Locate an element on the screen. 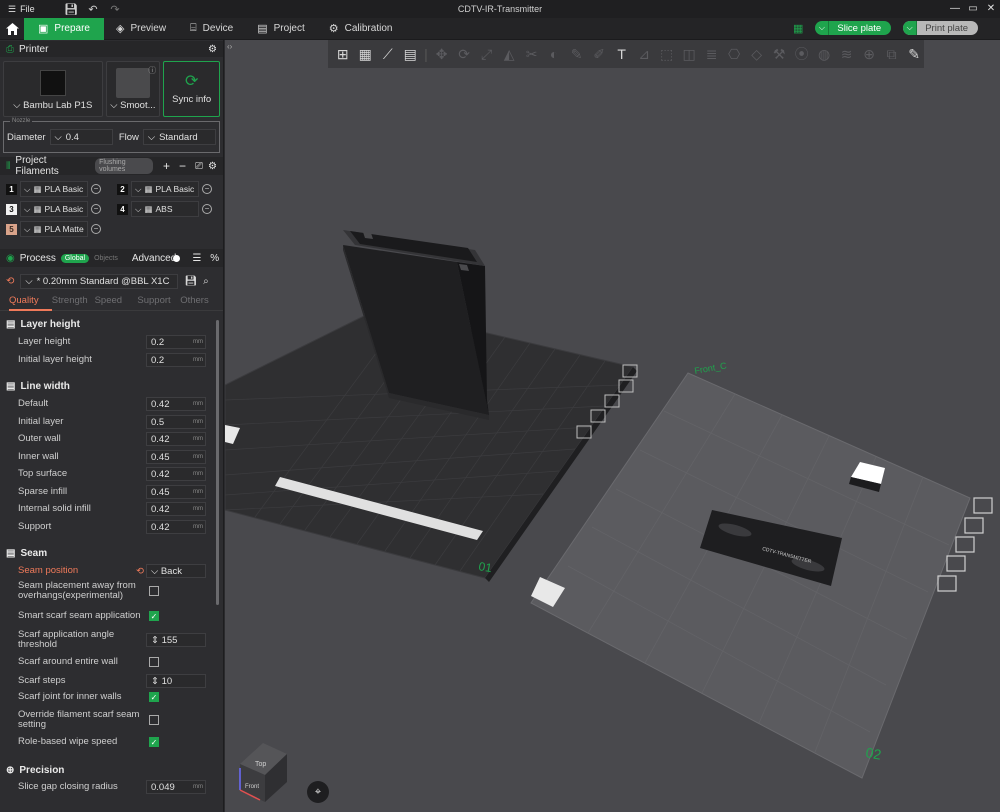  text-icon: T is located at coordinates (622, 54).